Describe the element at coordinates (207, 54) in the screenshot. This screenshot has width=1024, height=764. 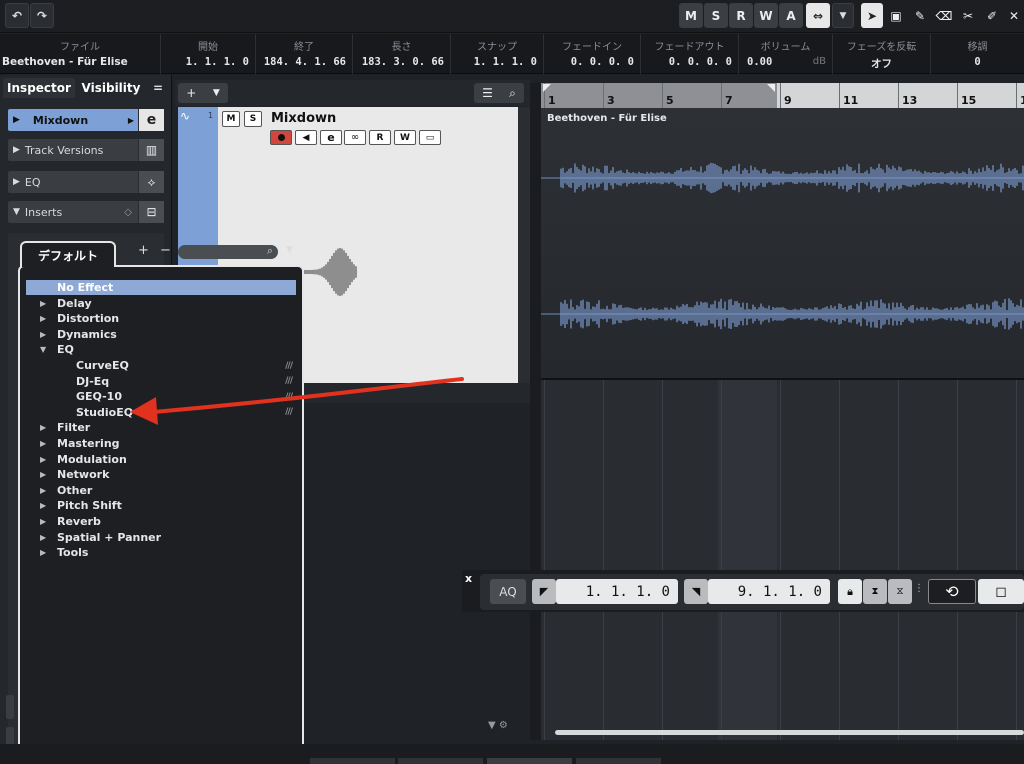
I see `info-column: 開始 1. 1. 1. 0` at that location.